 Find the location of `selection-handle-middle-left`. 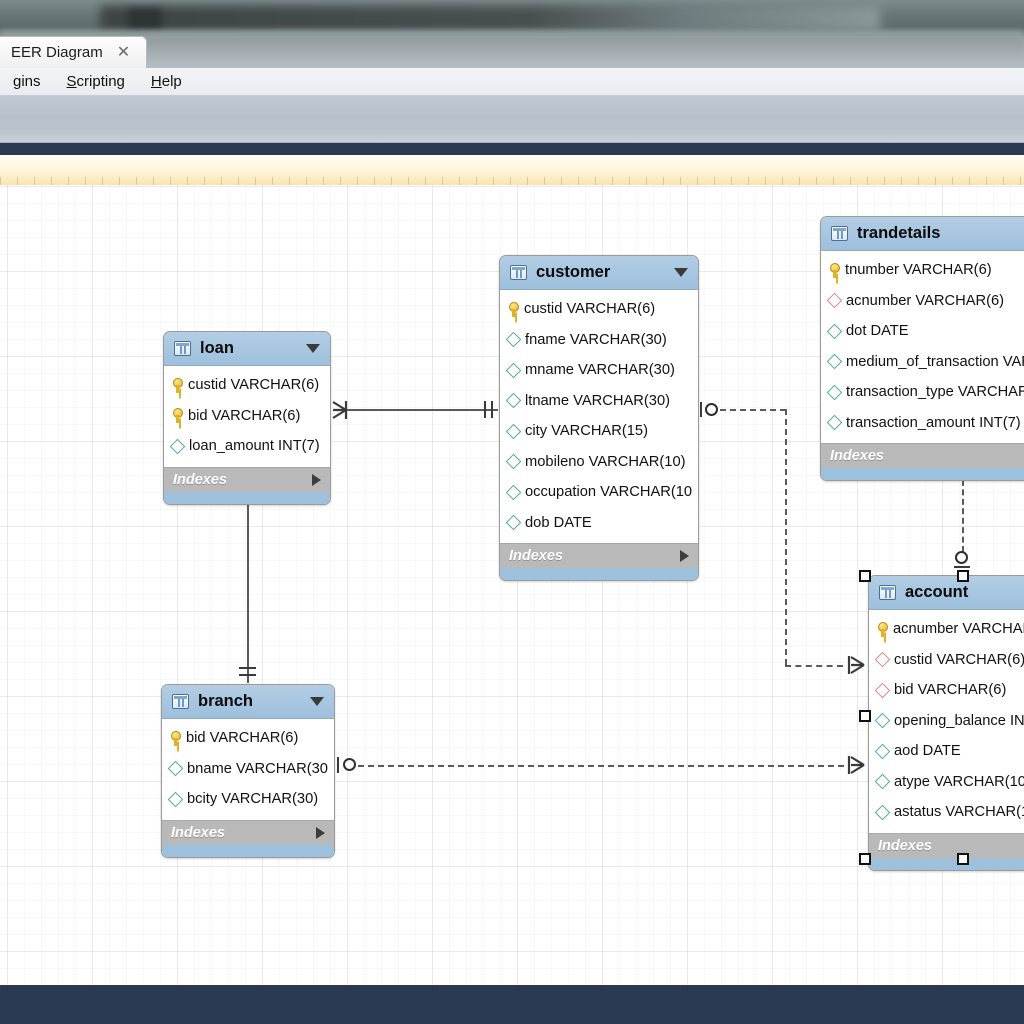

selection-handle-middle-left is located at coordinates (865, 716).